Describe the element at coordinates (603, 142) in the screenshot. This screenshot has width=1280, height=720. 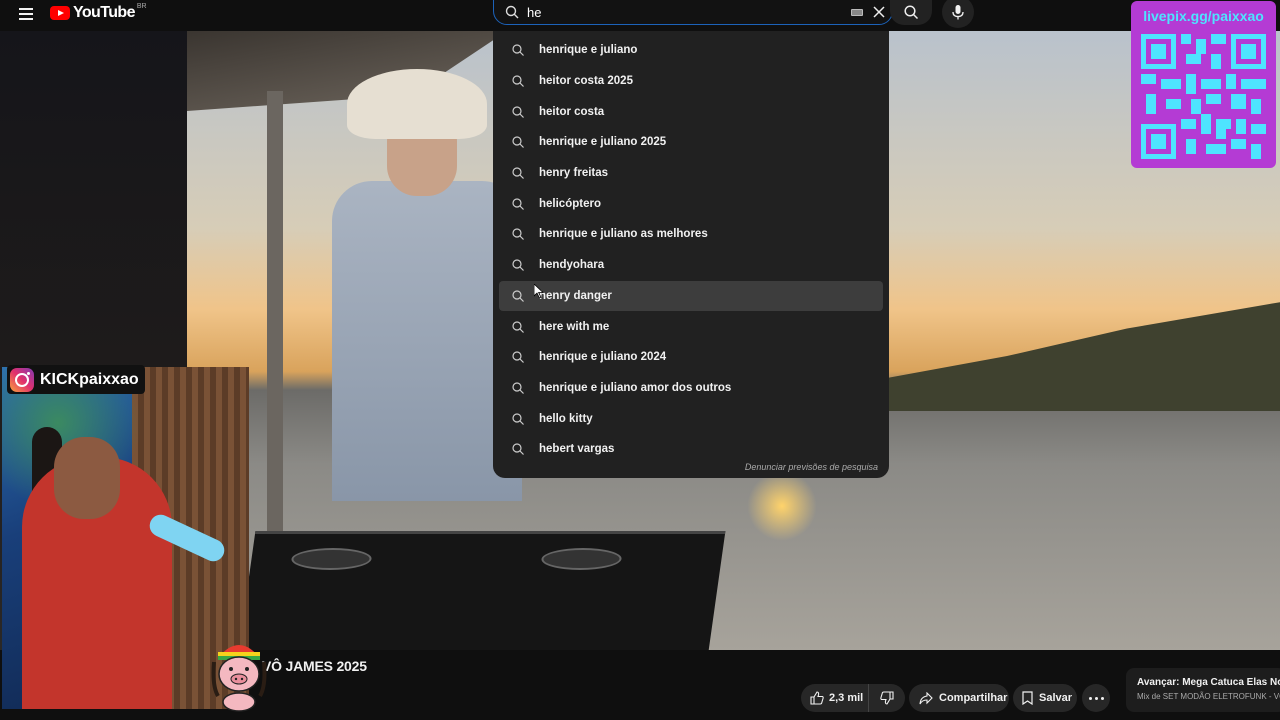
I see `suggestion-text: henrique e juliano 2025` at that location.